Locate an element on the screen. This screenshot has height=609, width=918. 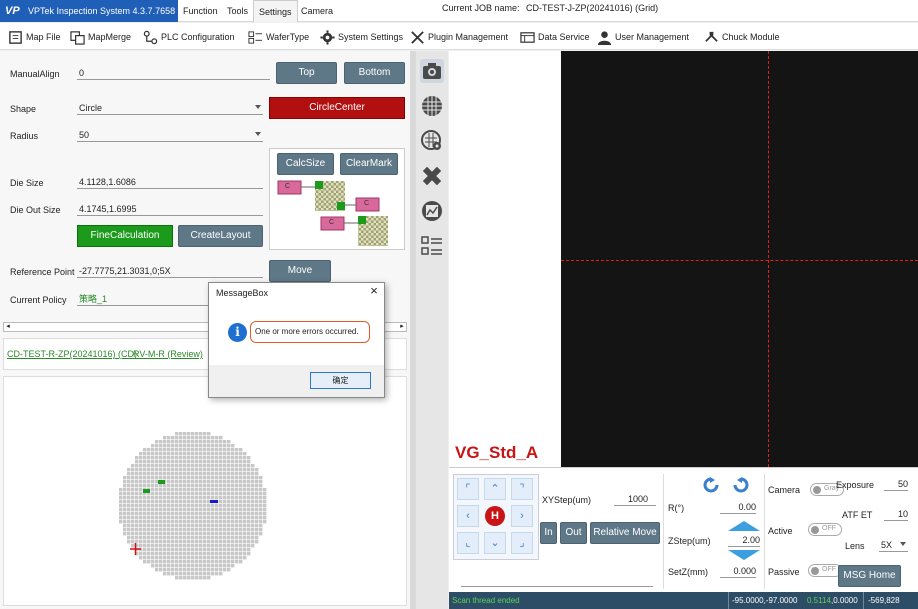
top-button: Top is located at coordinates (306, 73).